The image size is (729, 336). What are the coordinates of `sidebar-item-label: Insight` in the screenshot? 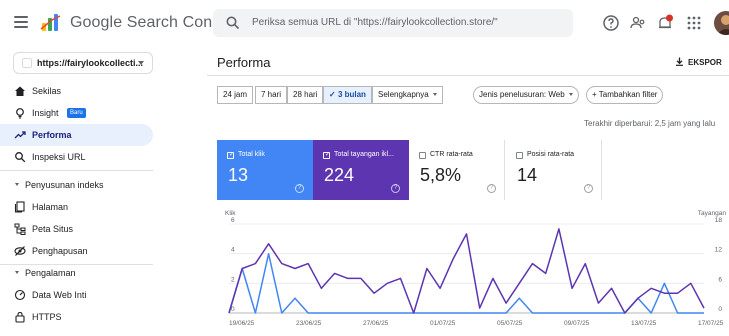 It's located at (45, 113).